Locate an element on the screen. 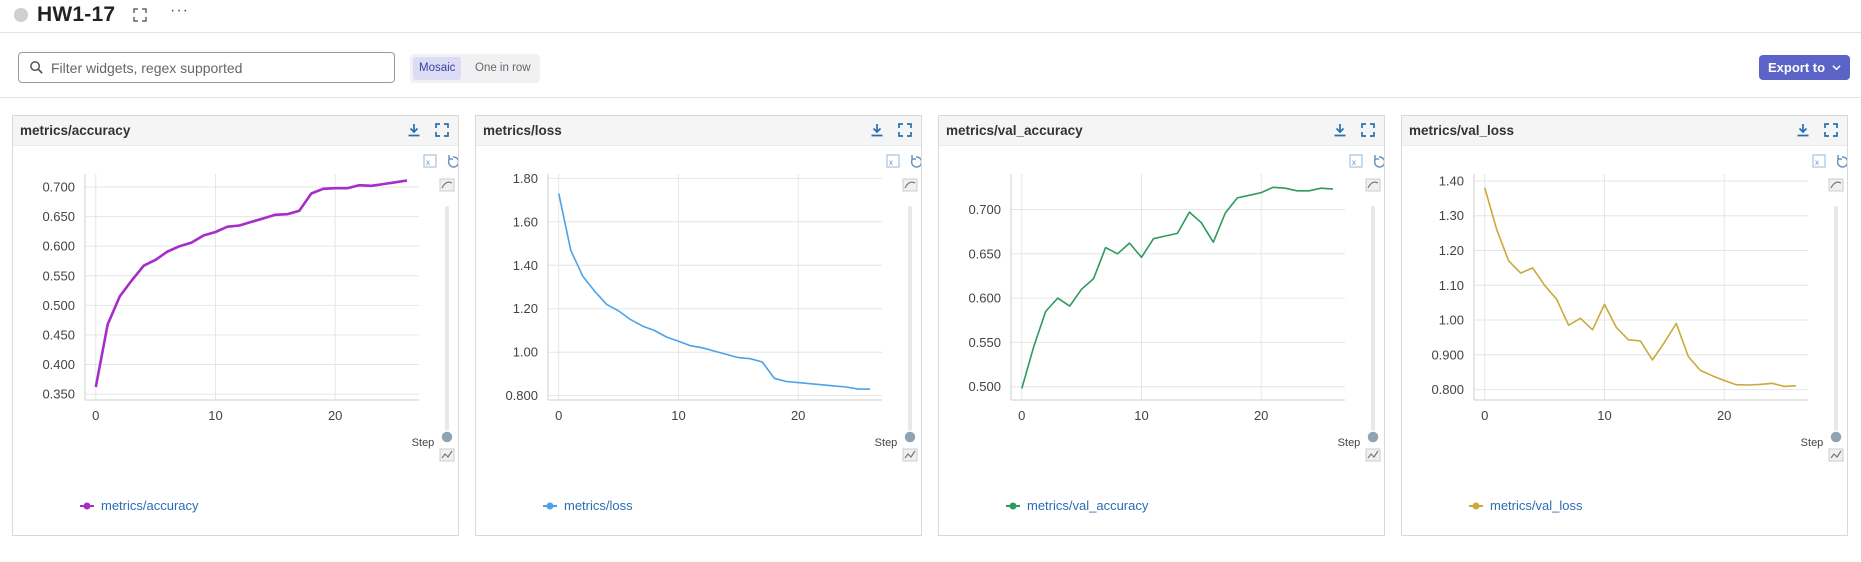 Image resolution: width=1861 pixels, height=562 pixels. view-one-in-row-button: One in row is located at coordinates (503, 68).